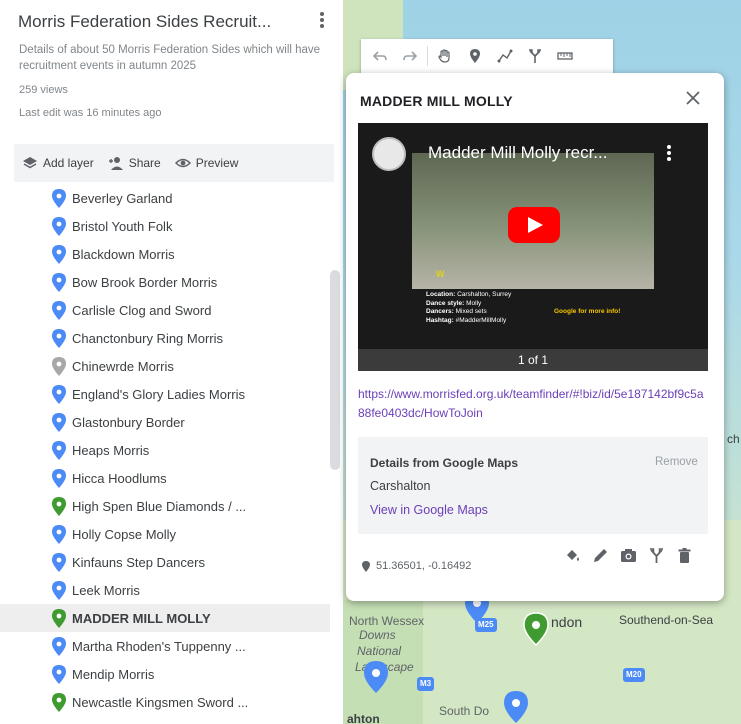  Describe the element at coordinates (379, 651) in the screenshot. I see `map-label-national: National` at that location.